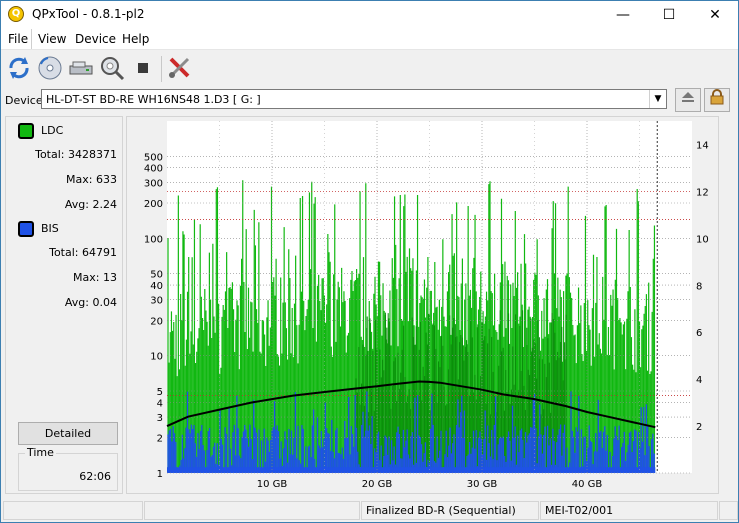 This screenshot has width=739, height=523. What do you see at coordinates (52, 130) in the screenshot?
I see `ldc-label: LDC` at bounding box center [52, 130].